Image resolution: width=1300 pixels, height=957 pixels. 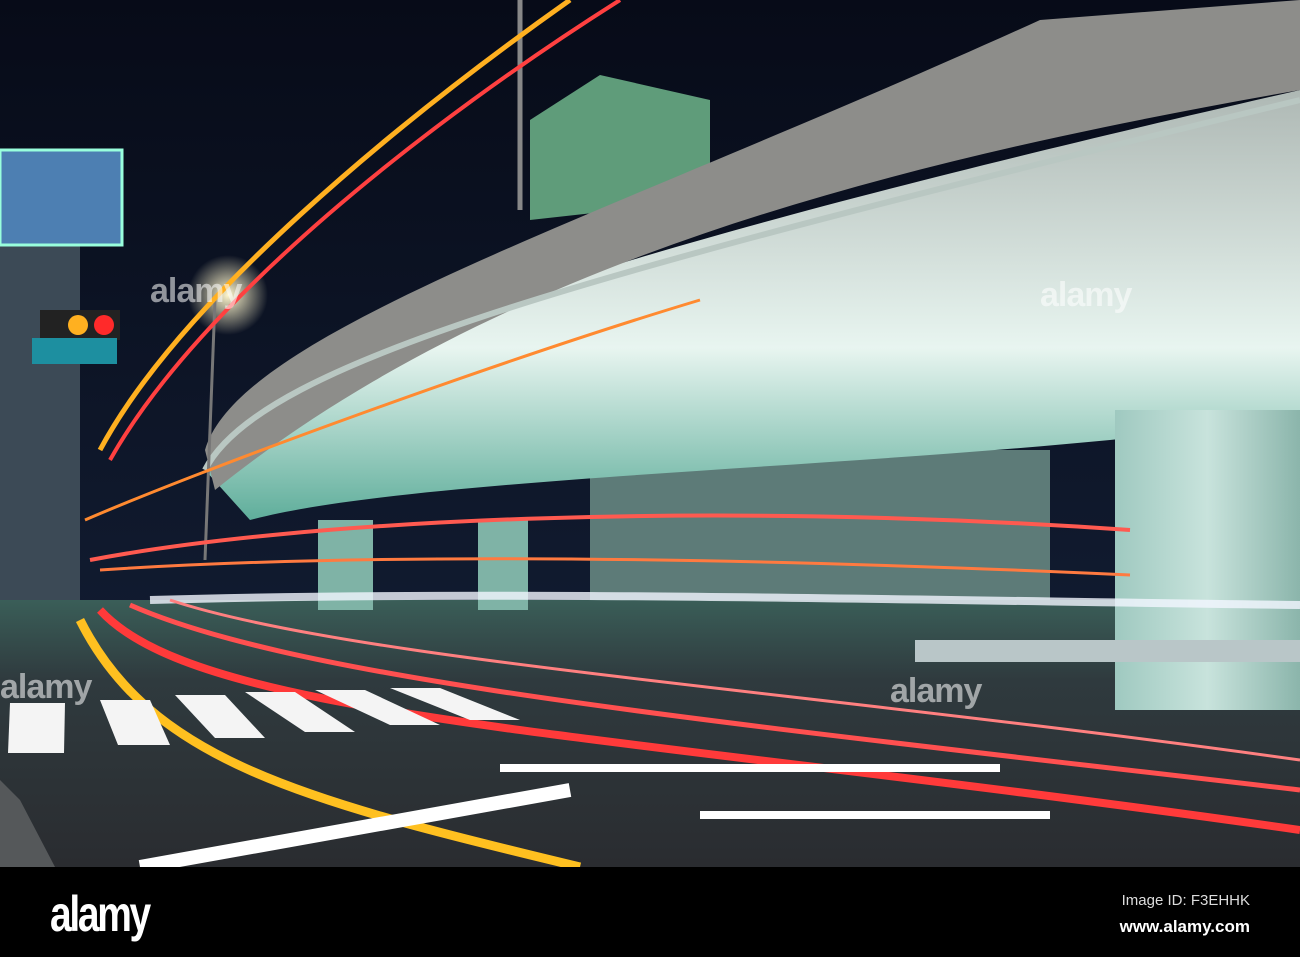 I want to click on stock-footer: alamy Image ID: F3EHHK www.alamy.com, so click(x=650, y=912).